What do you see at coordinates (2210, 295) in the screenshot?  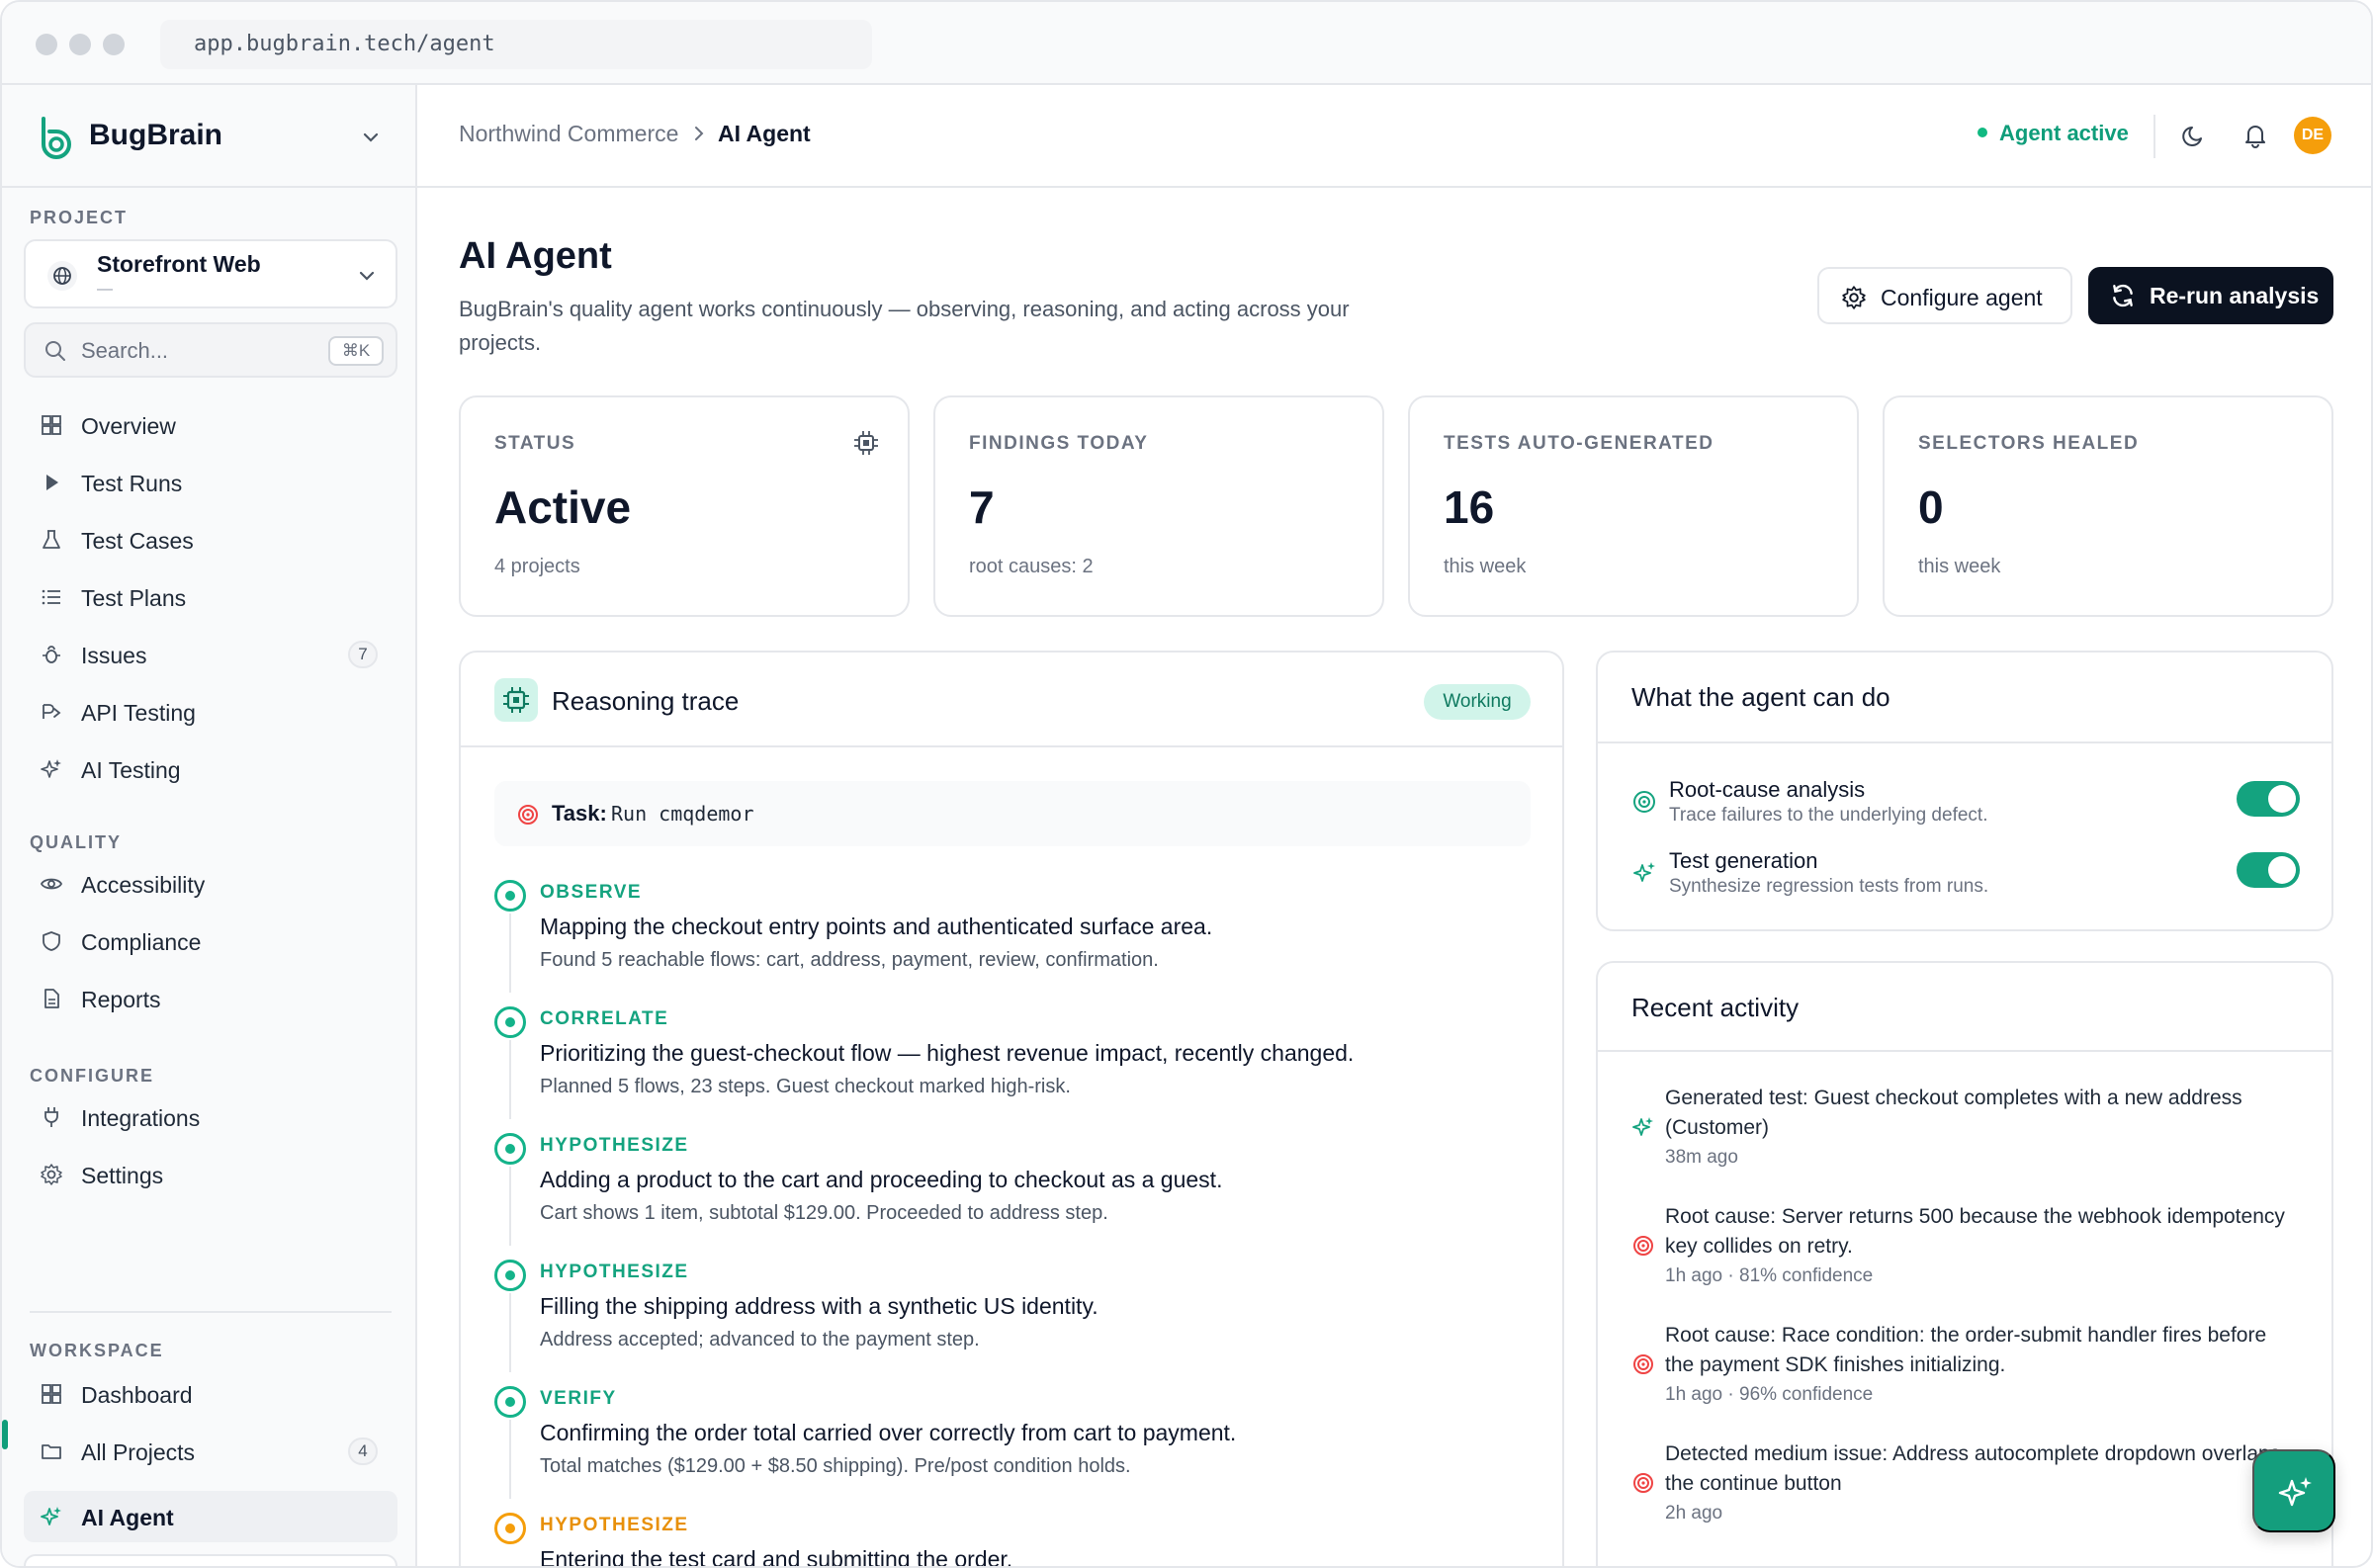 I see `rerun-analysis-button: Re-run analysis` at bounding box center [2210, 295].